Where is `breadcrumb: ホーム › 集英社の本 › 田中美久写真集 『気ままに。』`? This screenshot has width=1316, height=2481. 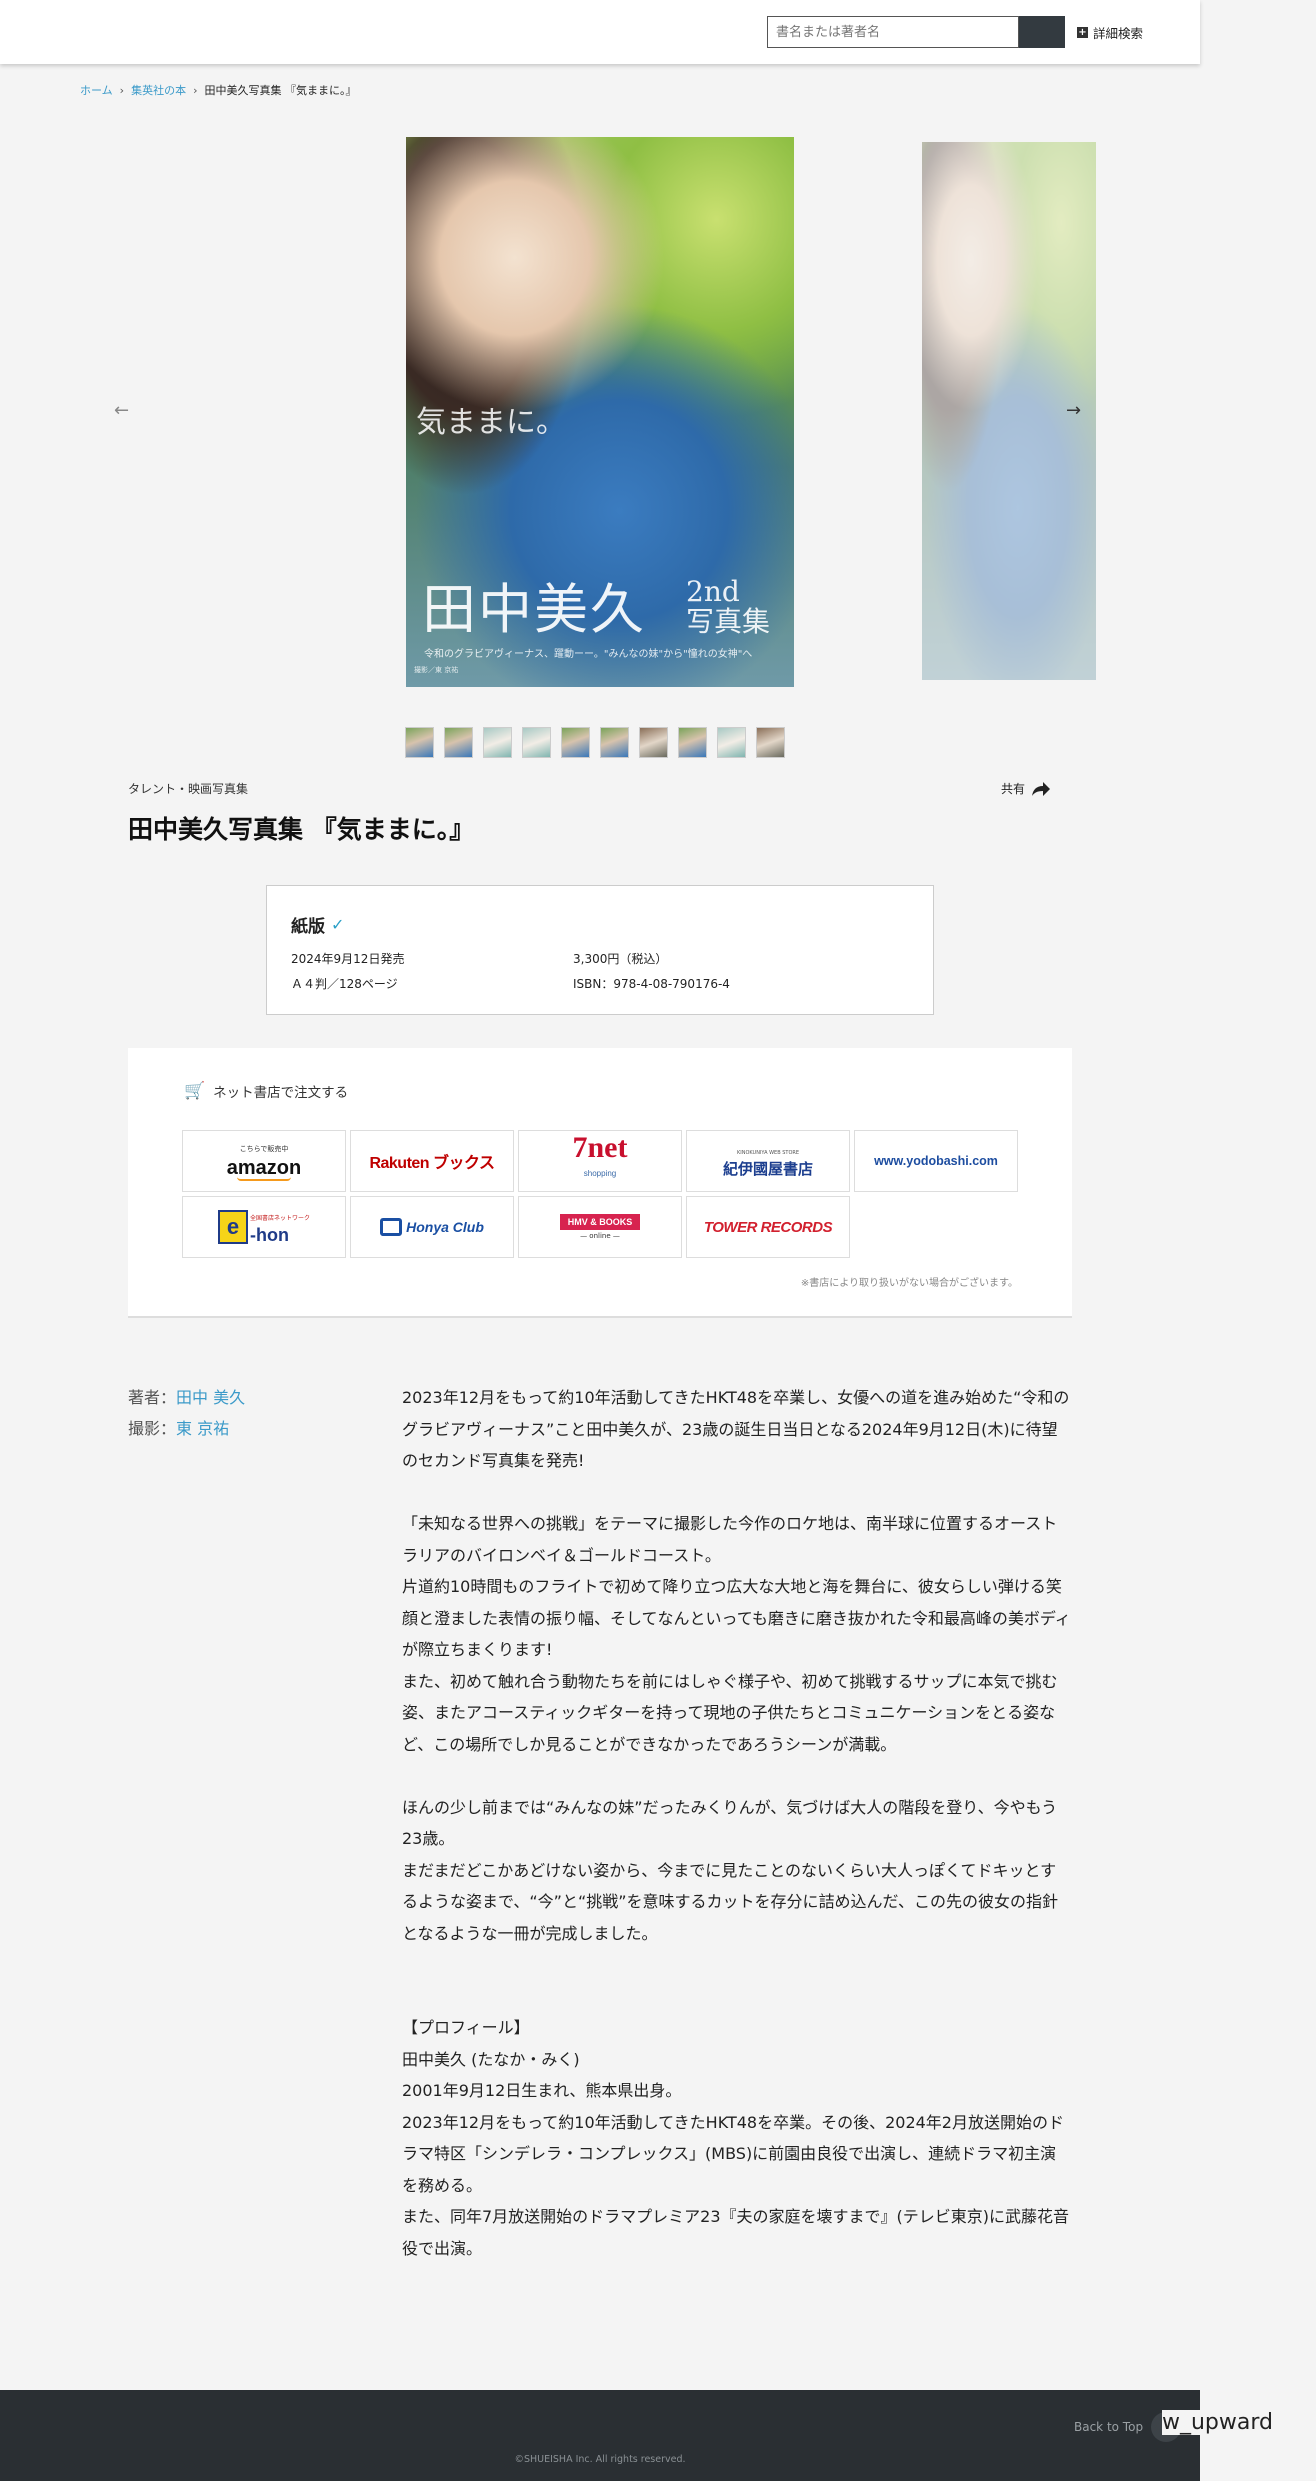
breadcrumb: ホーム › 集英社の本 › 田中美久写真集 『気ままに。』 is located at coordinates (218, 90).